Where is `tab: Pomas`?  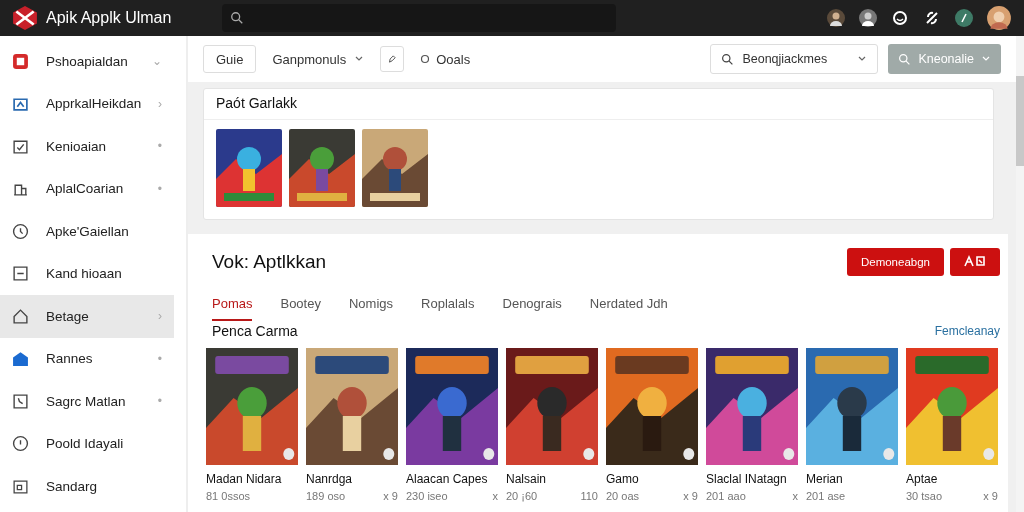
tab: Pomas is located at coordinates (232, 306).